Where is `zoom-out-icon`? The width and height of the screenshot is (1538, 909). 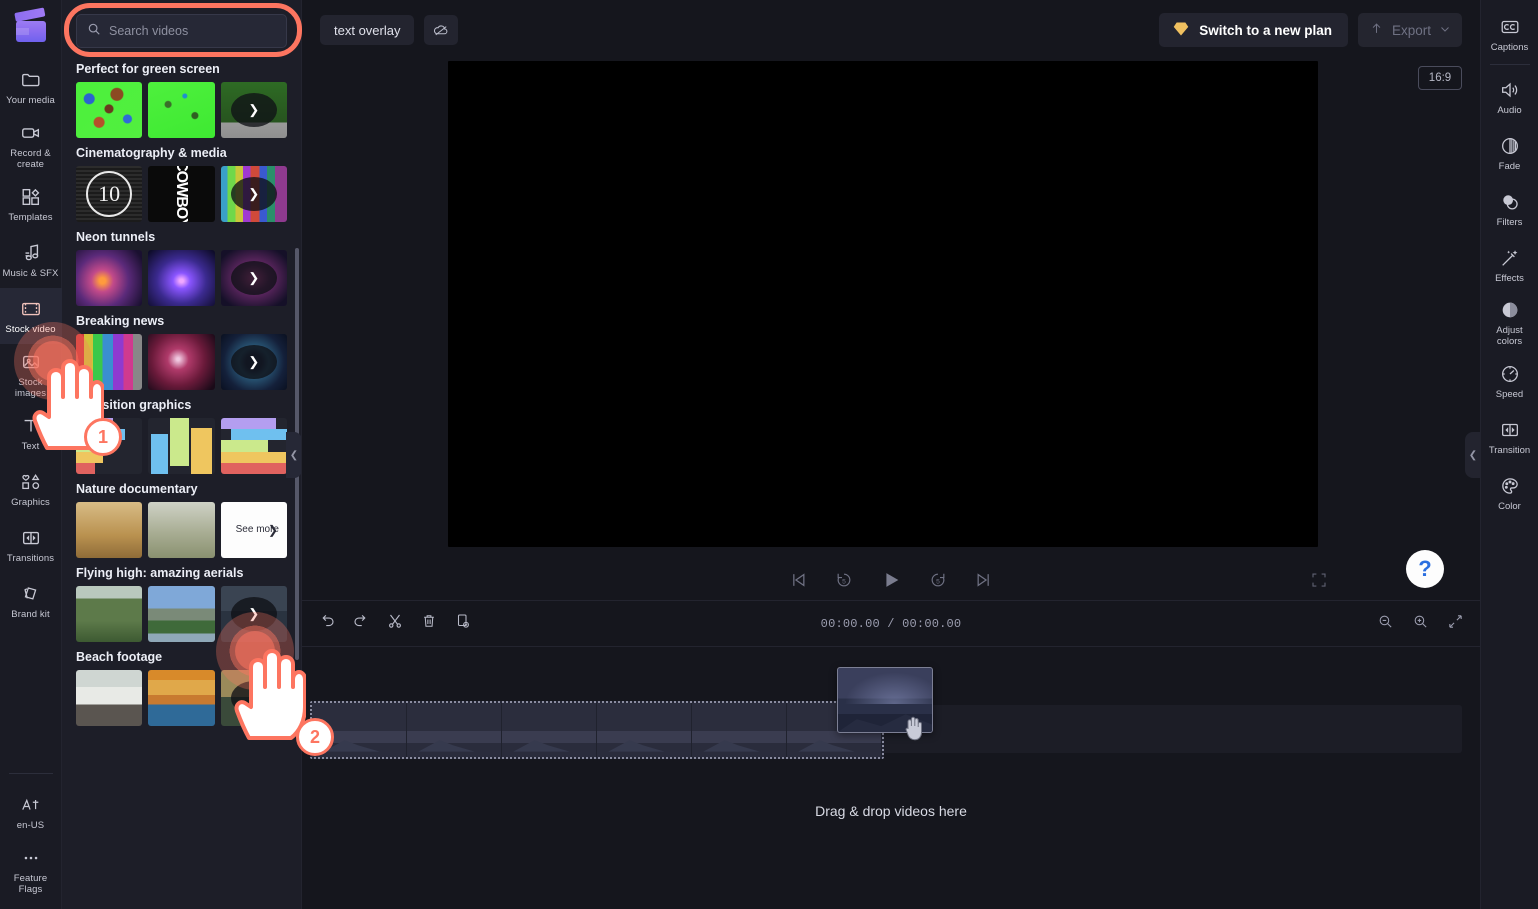
zoom-out-icon is located at coordinates (1385, 624).